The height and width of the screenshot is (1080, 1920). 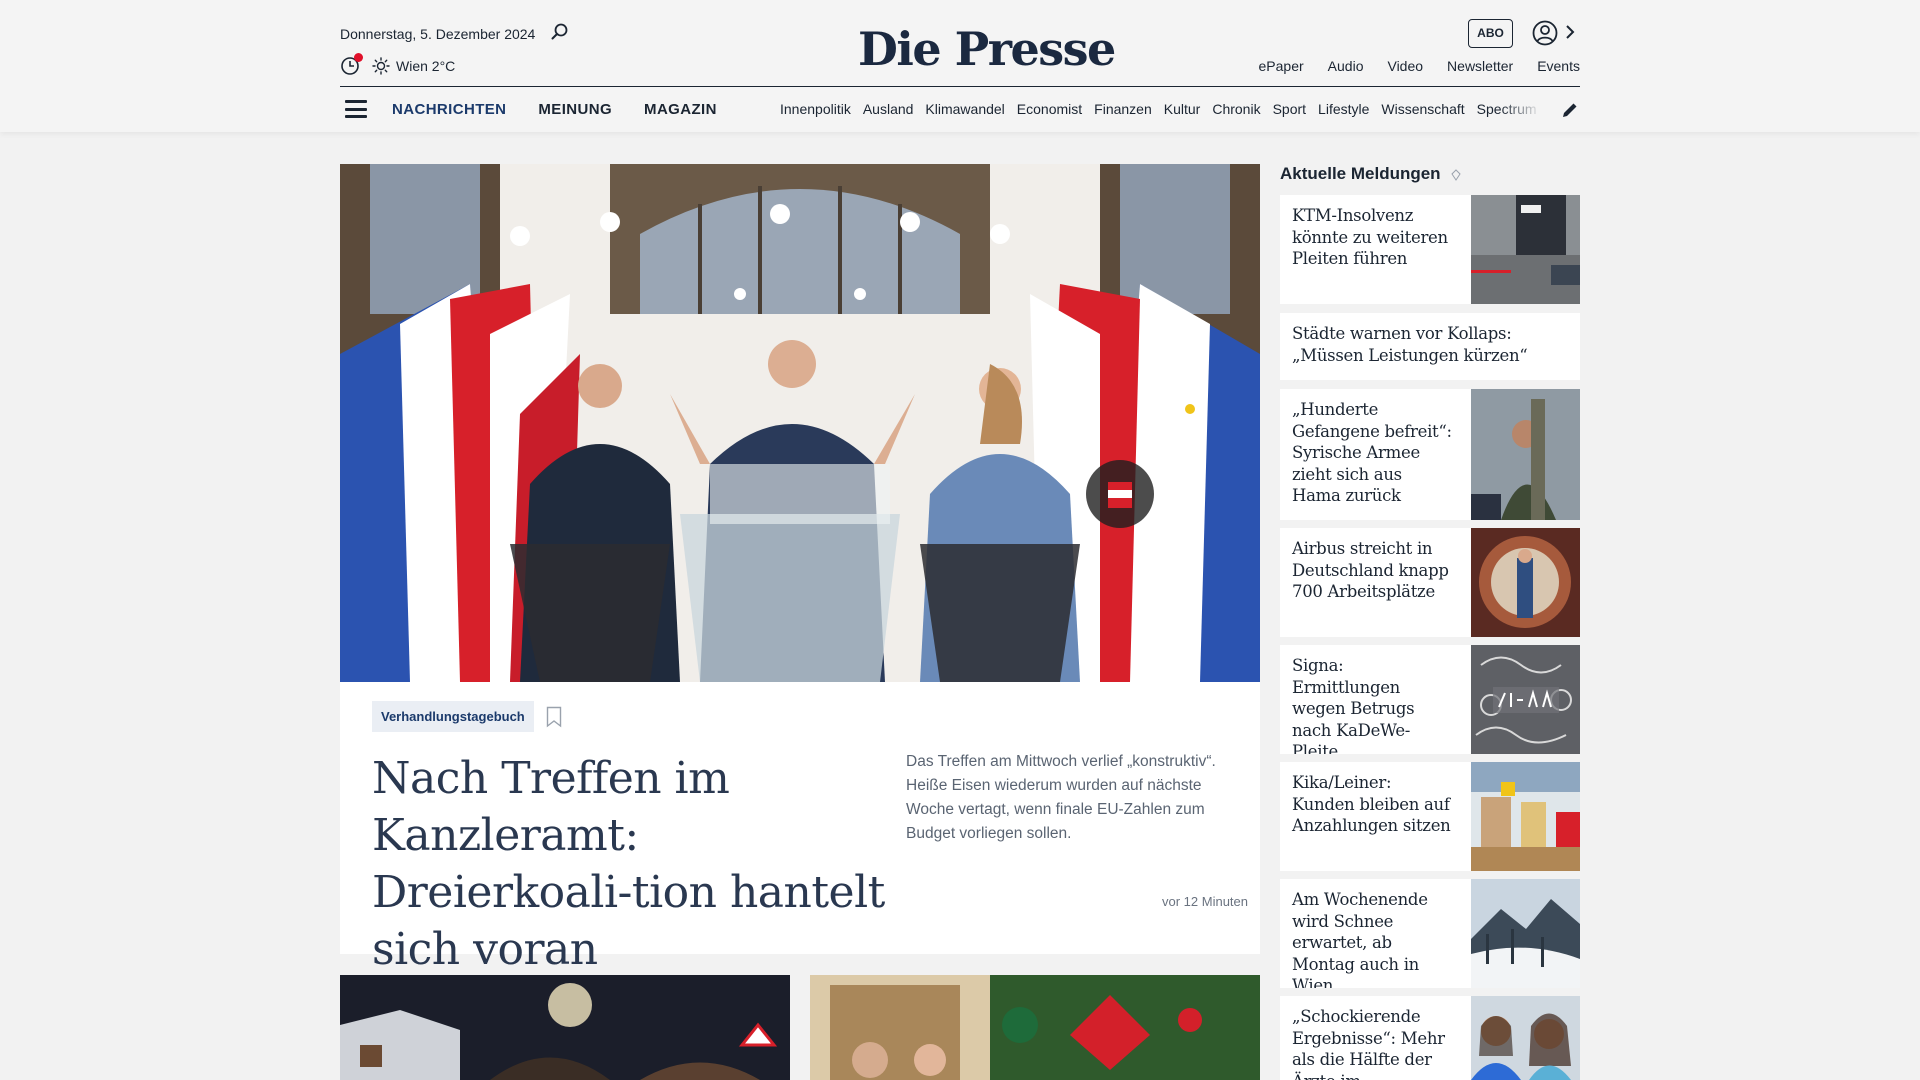 I want to click on subnav-wissenschaft: Wissenschaft, so click(x=1422, y=109).